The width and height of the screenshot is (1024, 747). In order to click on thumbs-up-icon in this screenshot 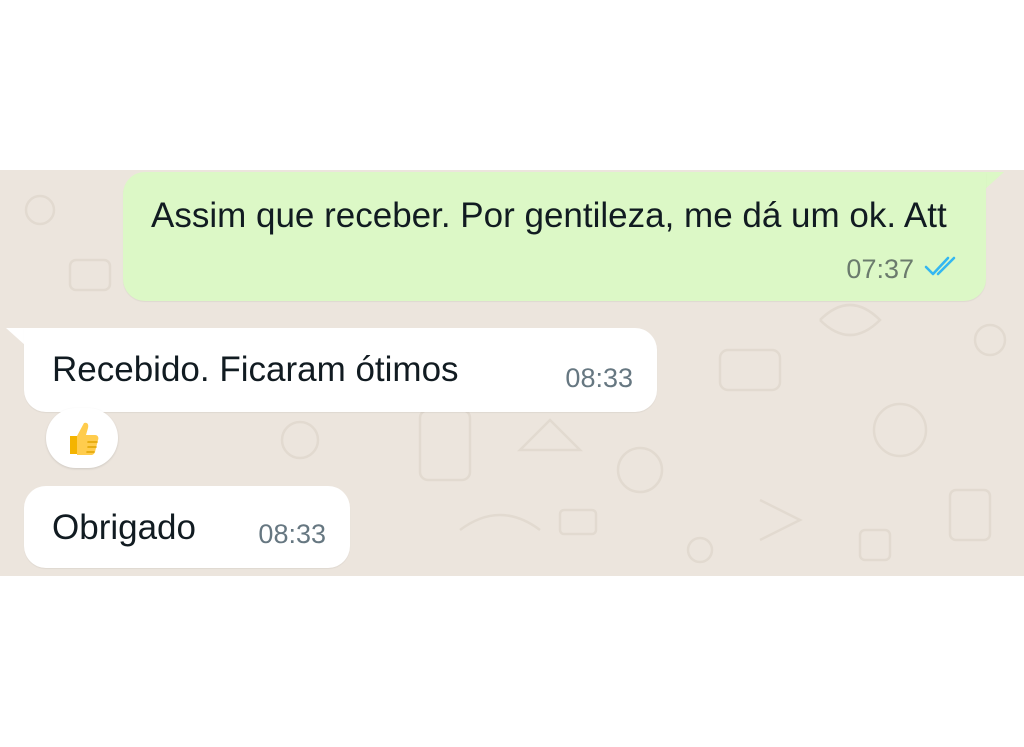, I will do `click(84, 438)`.